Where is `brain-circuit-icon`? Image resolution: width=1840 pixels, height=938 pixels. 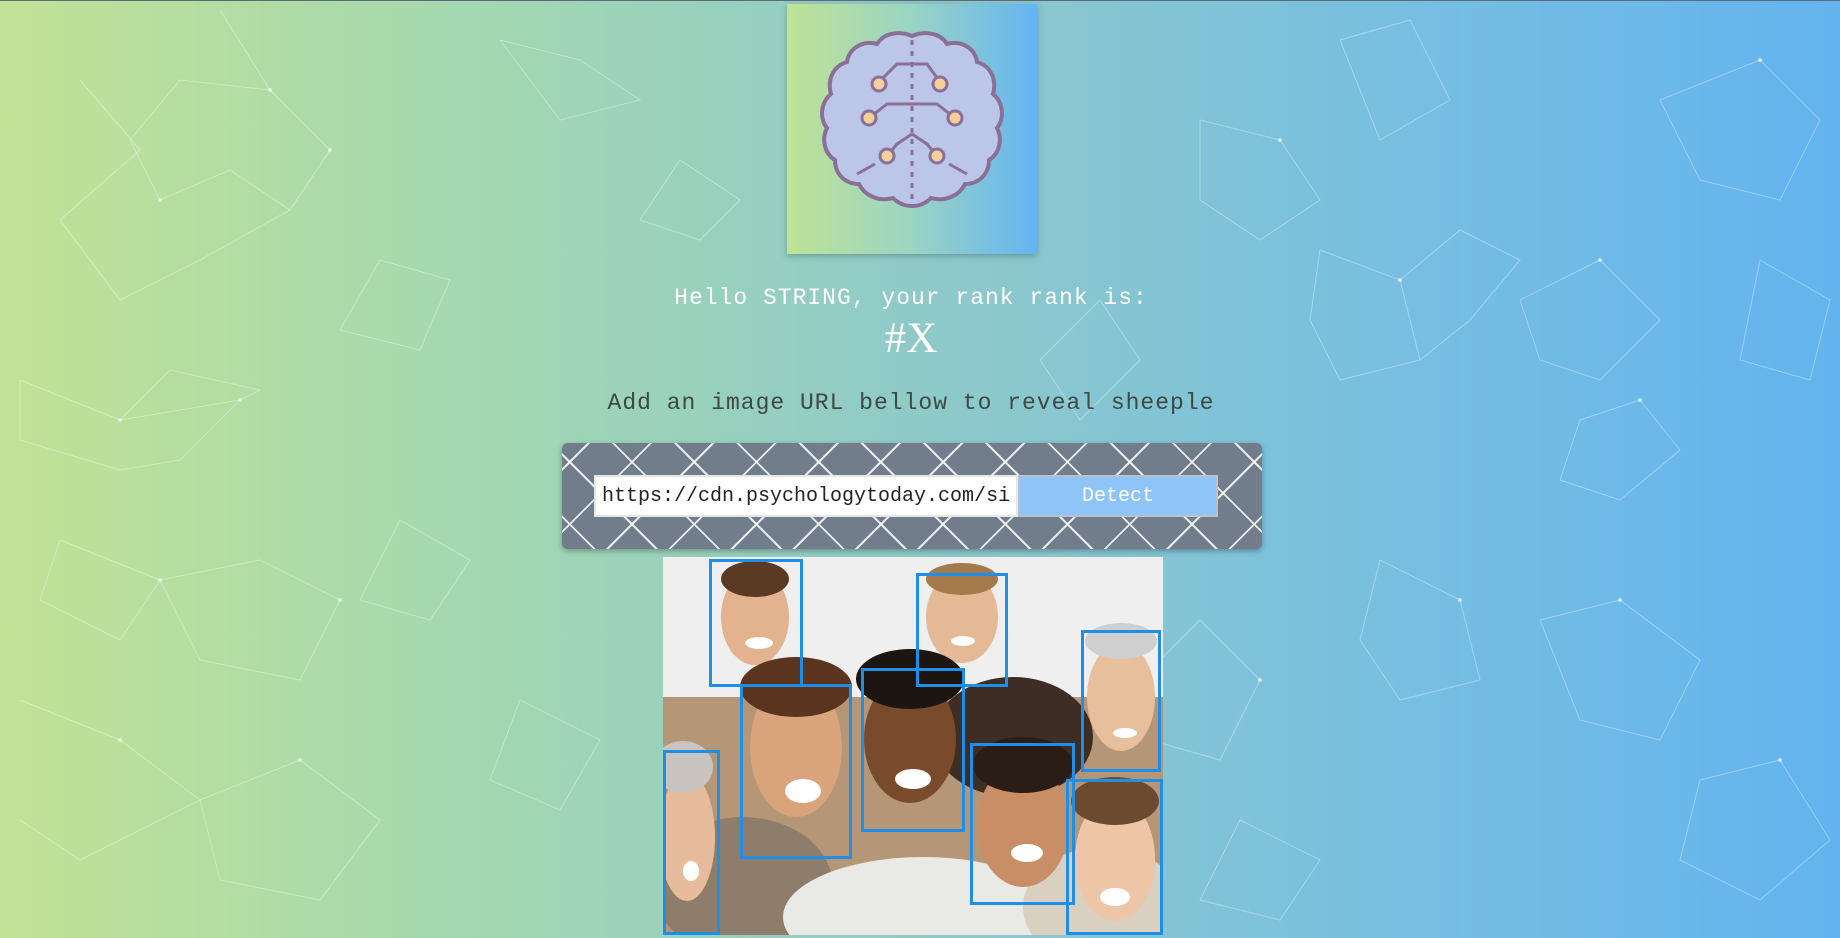 brain-circuit-icon is located at coordinates (912, 120).